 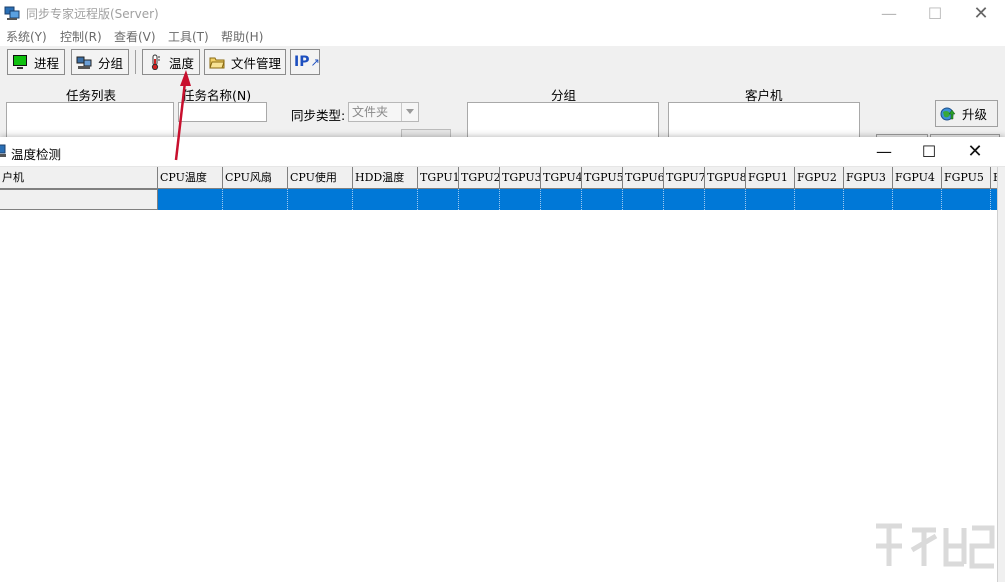 What do you see at coordinates (135, 62) in the screenshot?
I see `toolbar-separator` at bounding box center [135, 62].